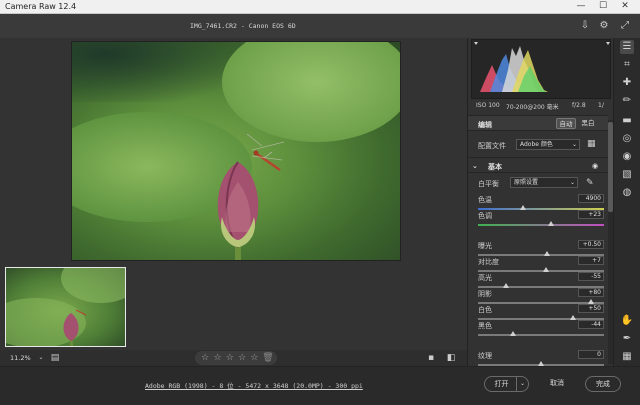 This screenshot has height=405, width=640. I want to click on brush-icon: ✏, so click(627, 101).